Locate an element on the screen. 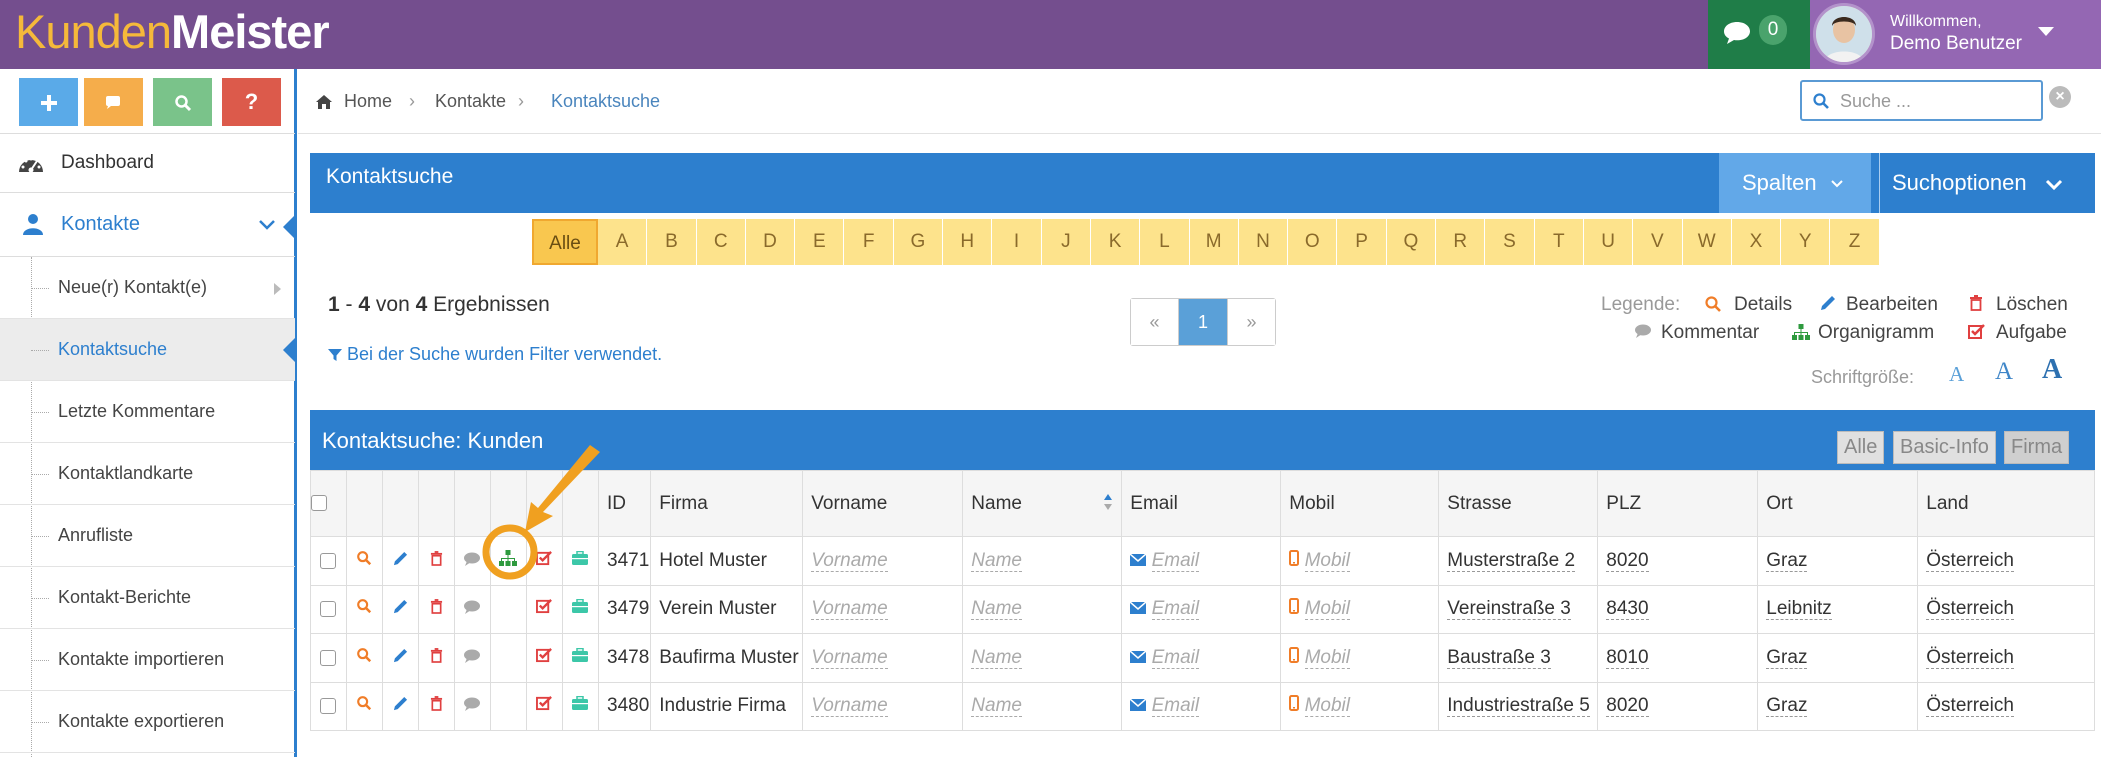 The width and height of the screenshot is (2101, 757). sidebar-item-neue-kontakte: Neue(r) Kontakt(e) is located at coordinates (147, 288).